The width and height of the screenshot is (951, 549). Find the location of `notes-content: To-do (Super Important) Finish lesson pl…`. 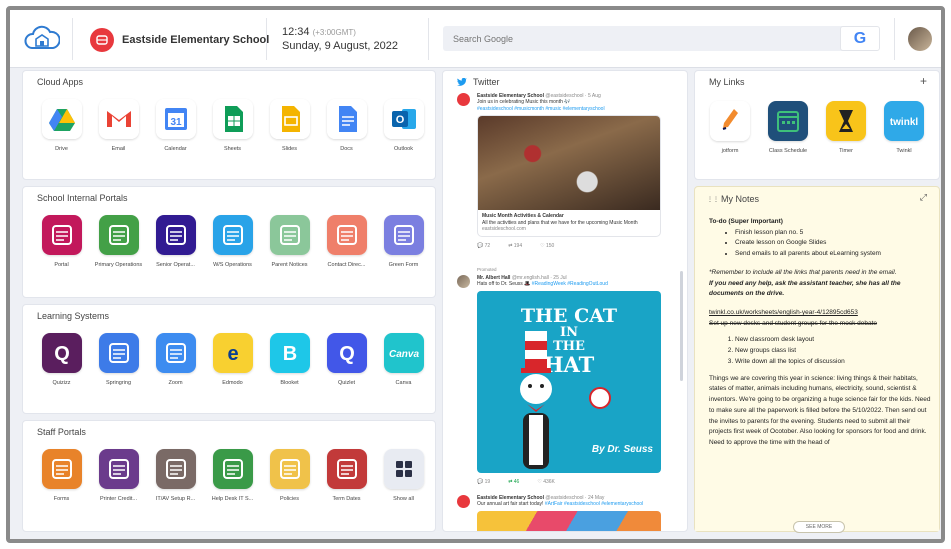

notes-content: To-do (Super Important) Finish lesson pl… is located at coordinates (820, 333).